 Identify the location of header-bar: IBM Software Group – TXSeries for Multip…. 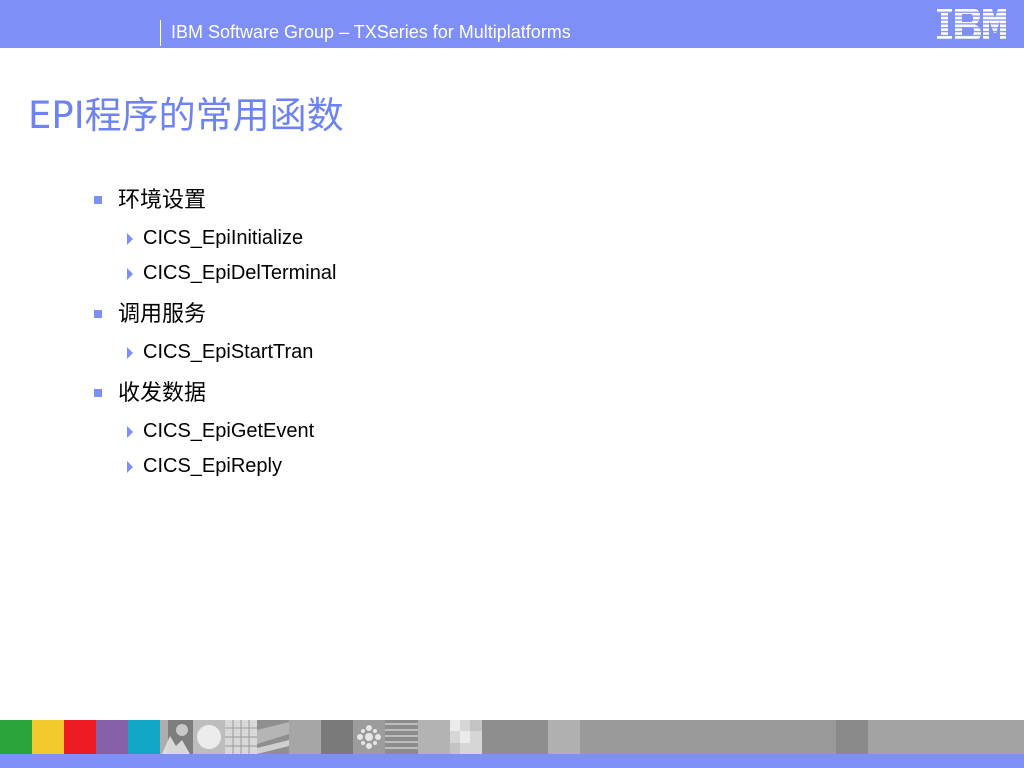
(512, 24).